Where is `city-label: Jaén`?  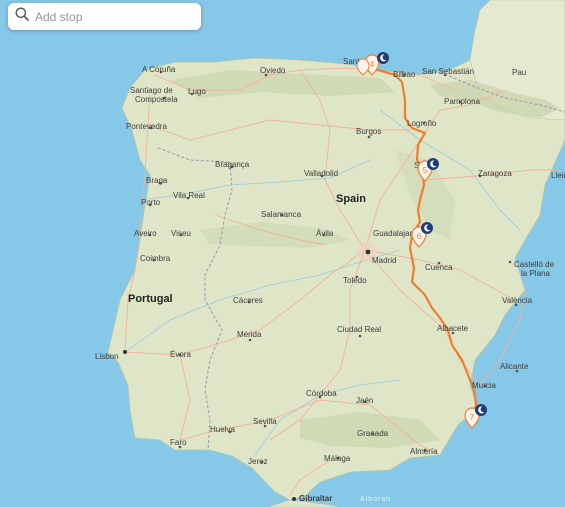 city-label: Jaén is located at coordinates (364, 400).